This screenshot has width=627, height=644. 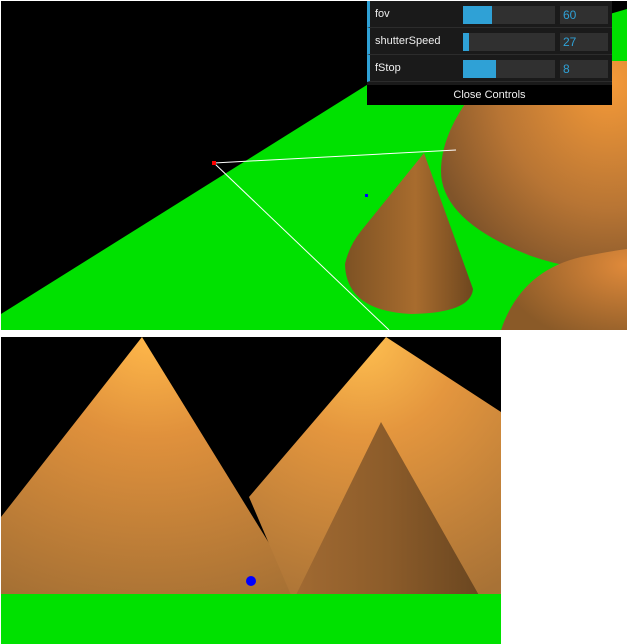 I want to click on controls-panel: fov shutterSpeed fStop Close Controls, so click(x=489, y=53).